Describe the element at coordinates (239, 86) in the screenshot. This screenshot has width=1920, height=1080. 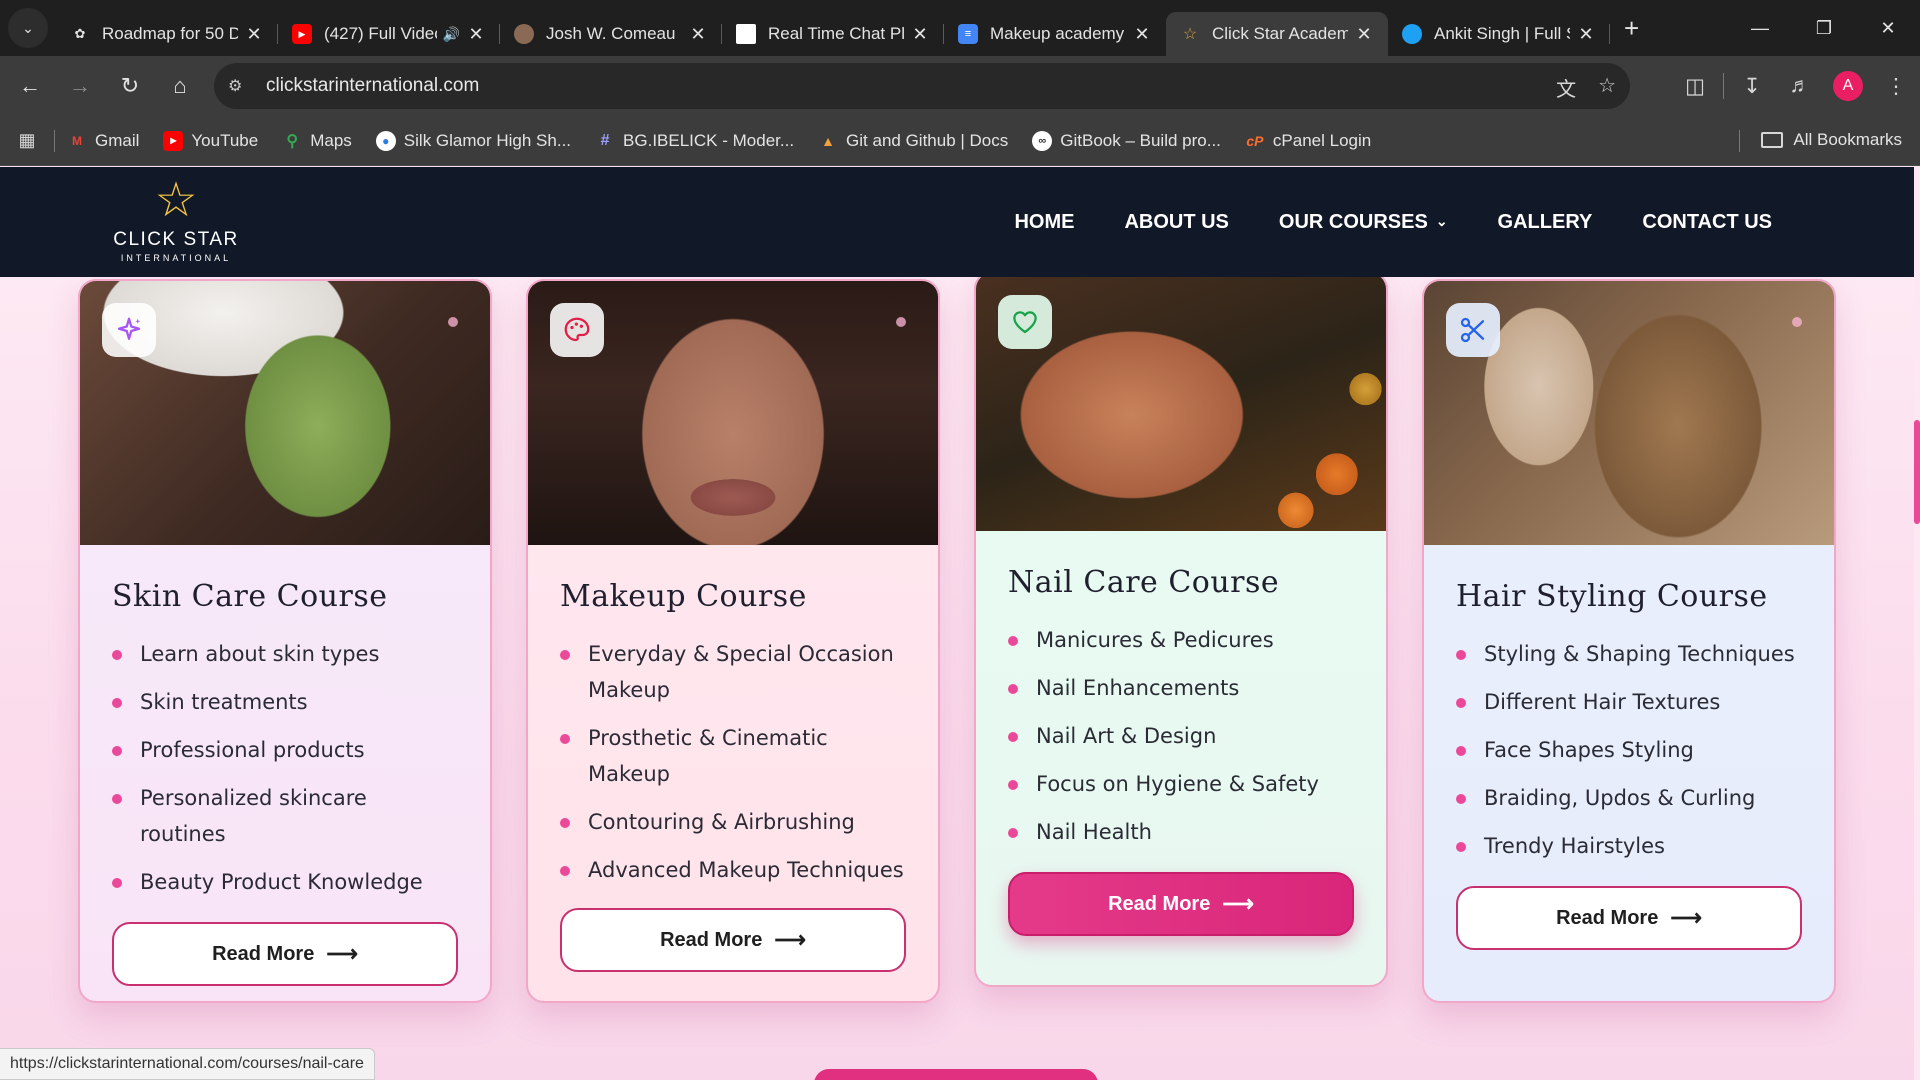
I see `site-info-icon: ⚙` at that location.